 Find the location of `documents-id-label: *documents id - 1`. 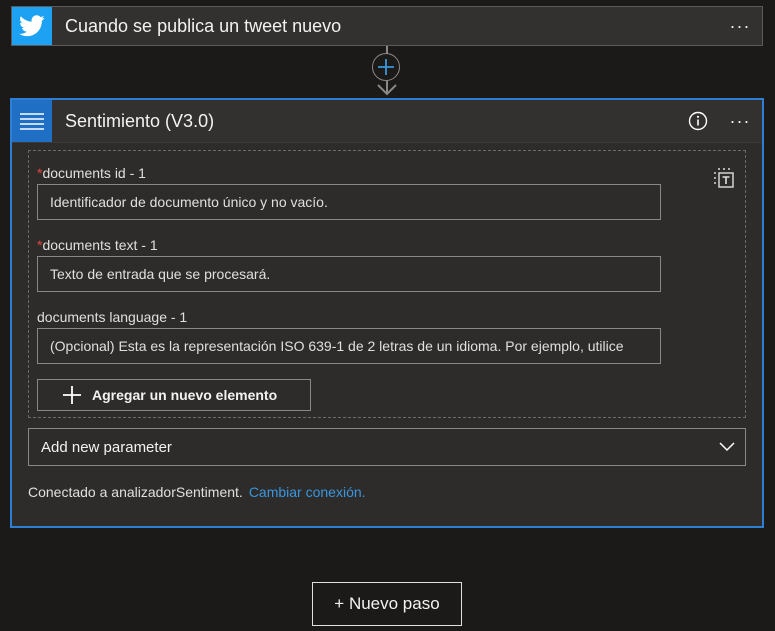

documents-id-label: *documents id - 1 is located at coordinates (91, 173).